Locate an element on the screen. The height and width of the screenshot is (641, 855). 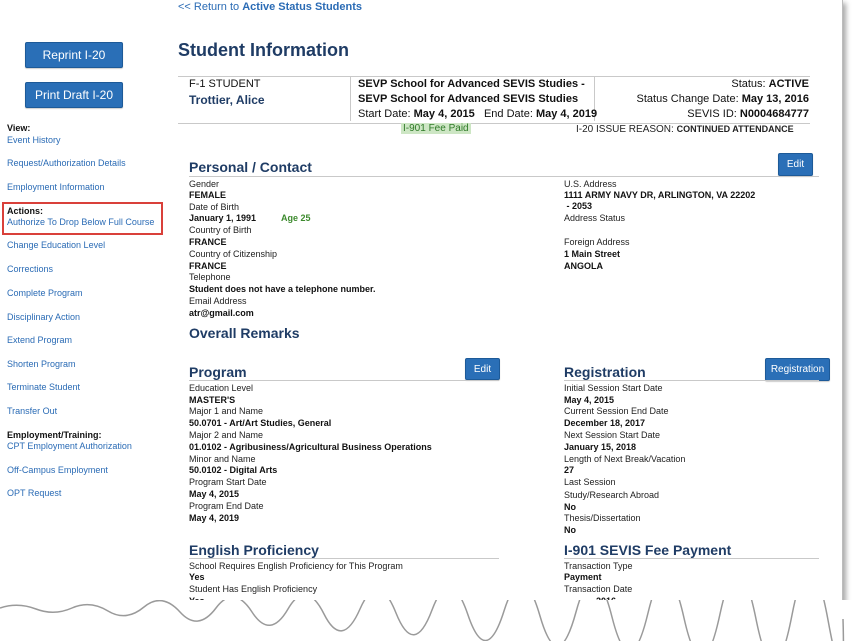
reprint-i20-button: Reprint I-20 is located at coordinates (74, 55).